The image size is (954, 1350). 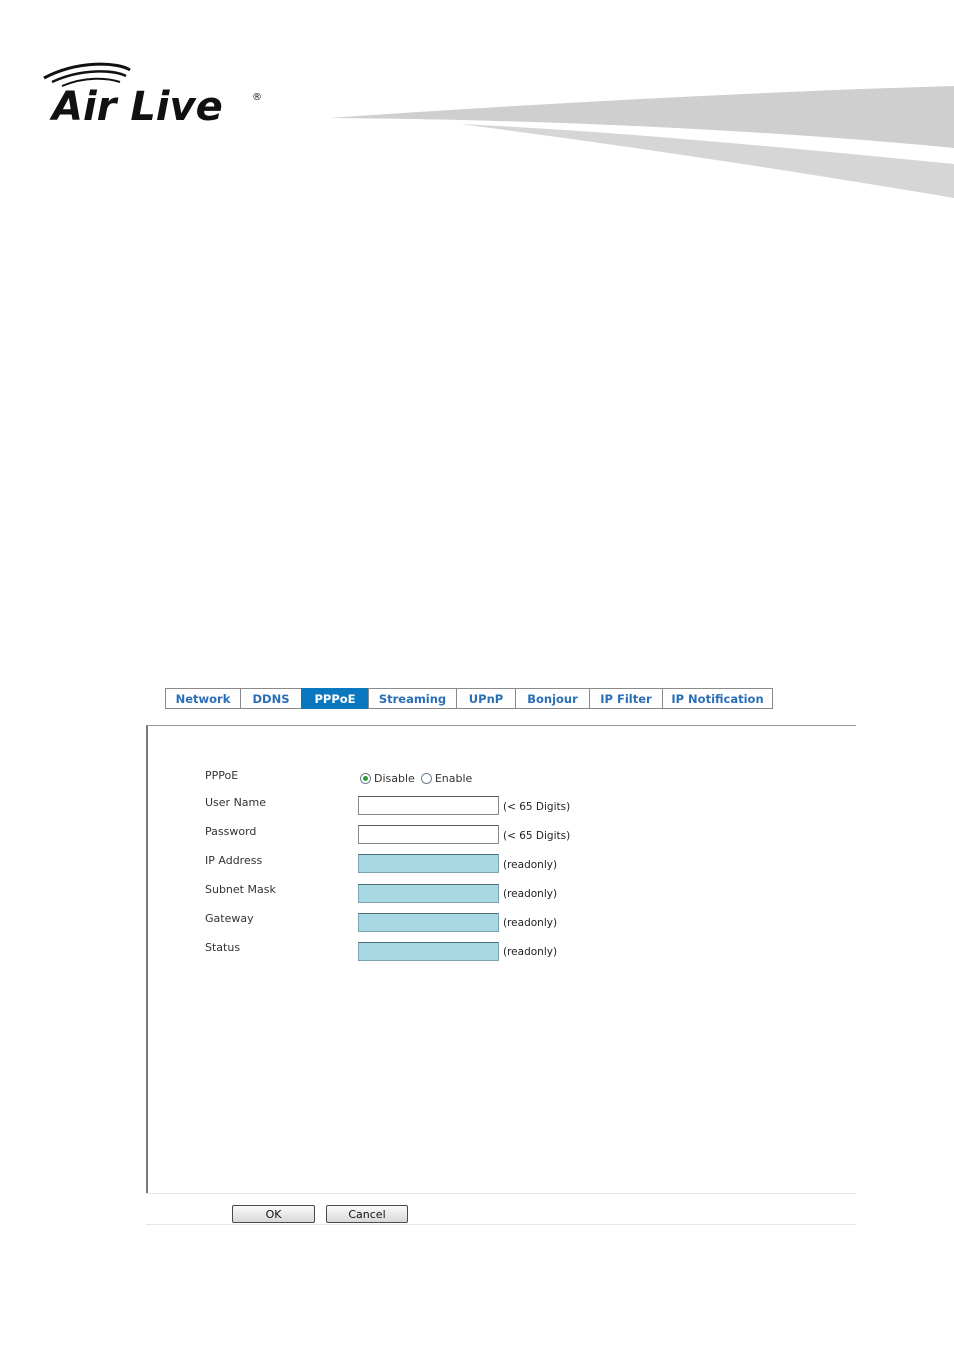 What do you see at coordinates (136, 107) in the screenshot?
I see `svg-text: Air Live` at bounding box center [136, 107].